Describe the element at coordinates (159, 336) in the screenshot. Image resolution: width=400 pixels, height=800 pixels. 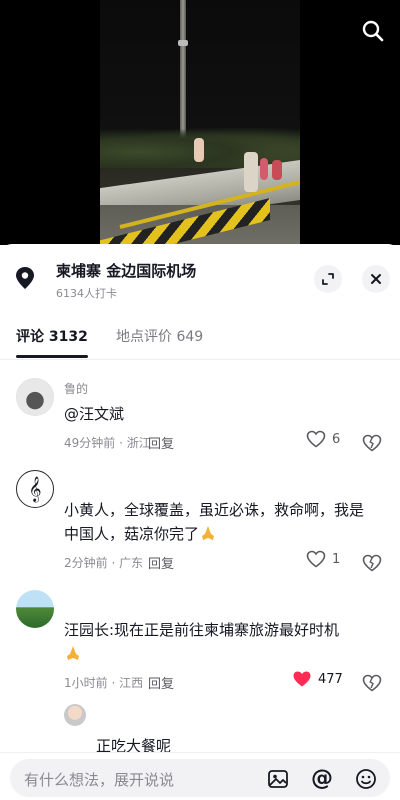
I see `tab-place-reviews: 地点评价 649` at that location.